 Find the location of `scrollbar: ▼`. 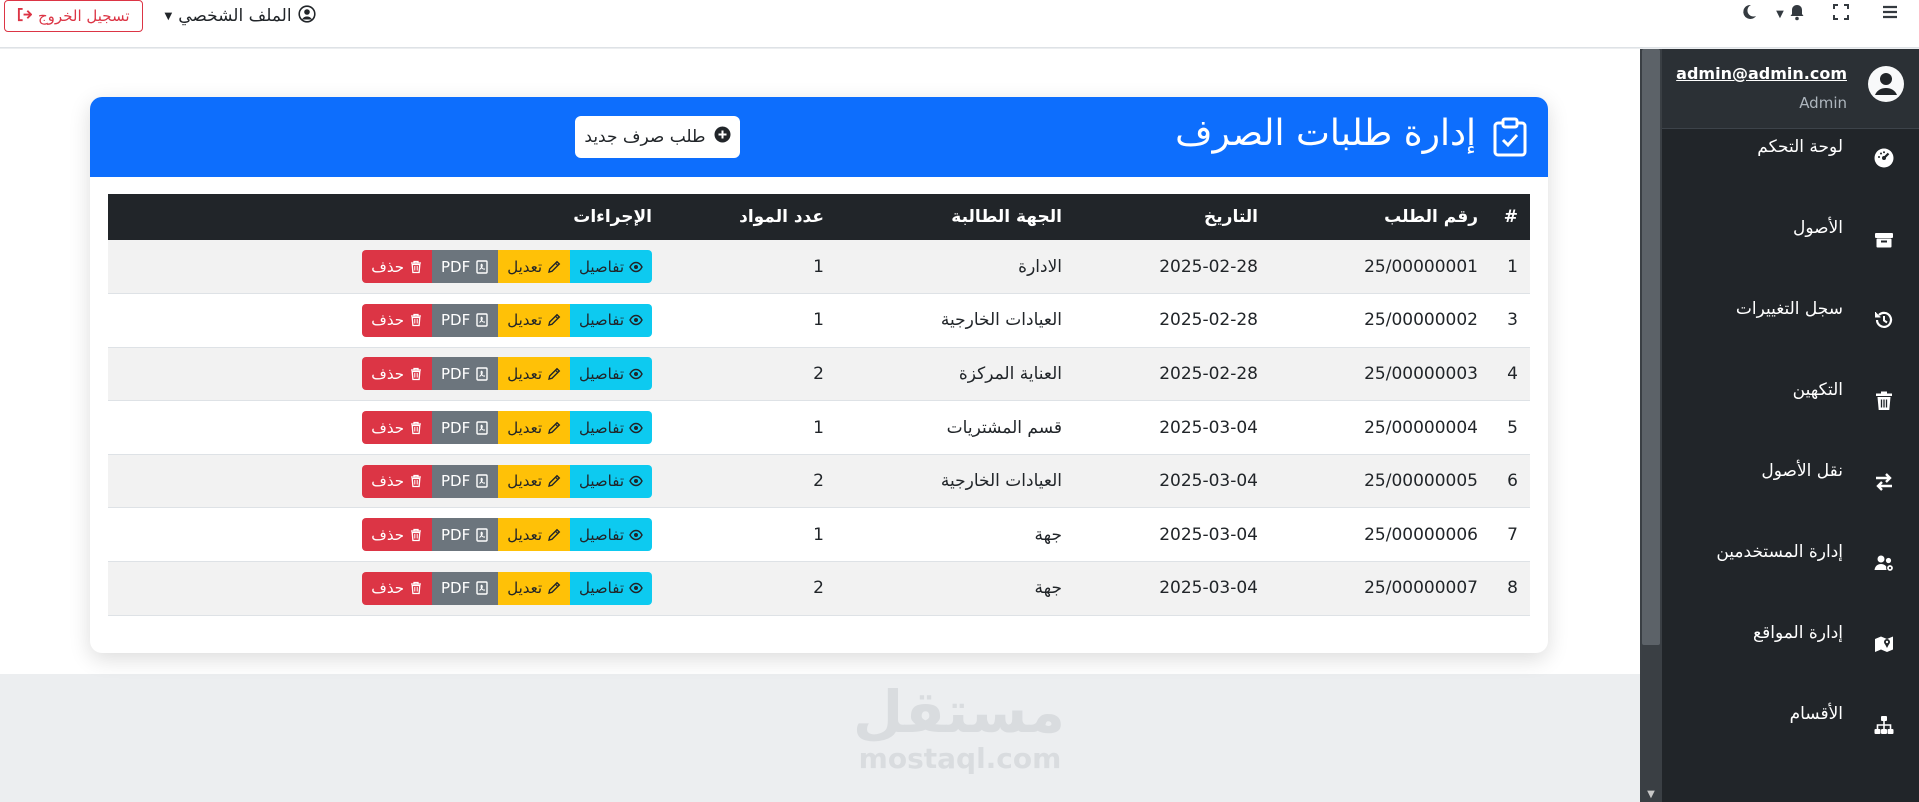

scrollbar: ▼ is located at coordinates (1651, 425).